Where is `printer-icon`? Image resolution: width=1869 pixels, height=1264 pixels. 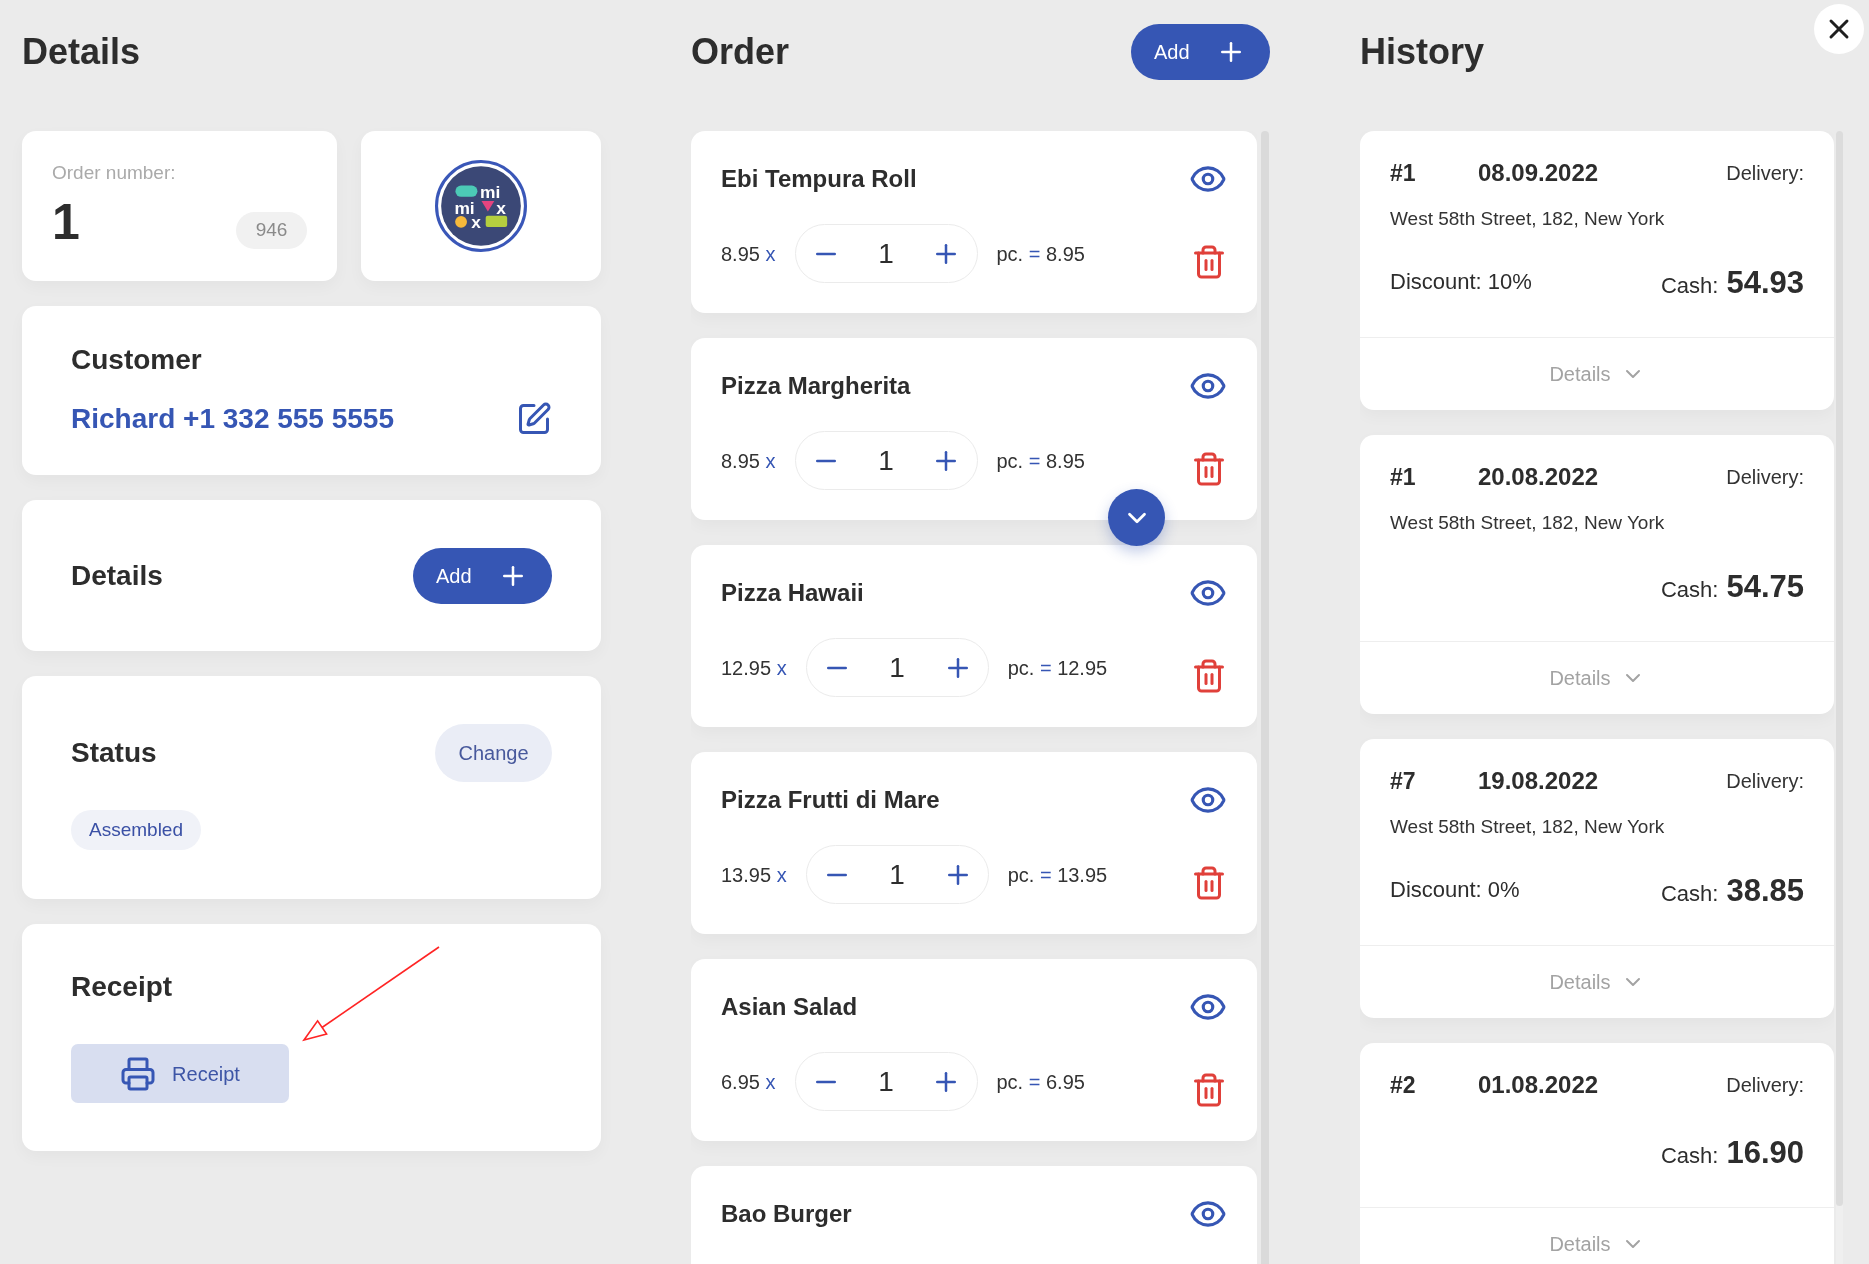 printer-icon is located at coordinates (138, 1073).